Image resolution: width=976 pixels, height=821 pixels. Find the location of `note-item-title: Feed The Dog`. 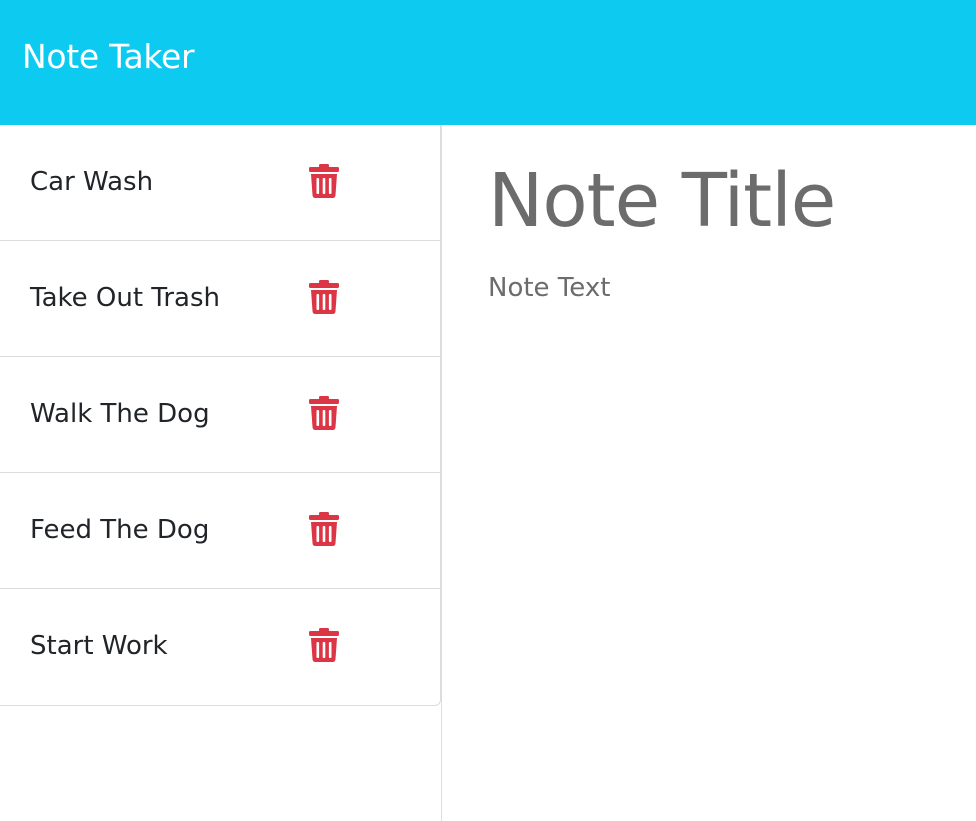

note-item-title: Feed The Dog is located at coordinates (119, 530).